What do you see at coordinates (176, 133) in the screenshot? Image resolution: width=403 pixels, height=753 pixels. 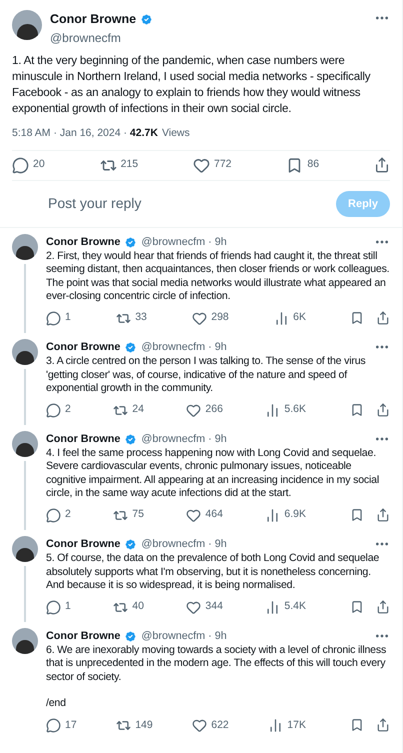 I see `views-label: Views` at bounding box center [176, 133].